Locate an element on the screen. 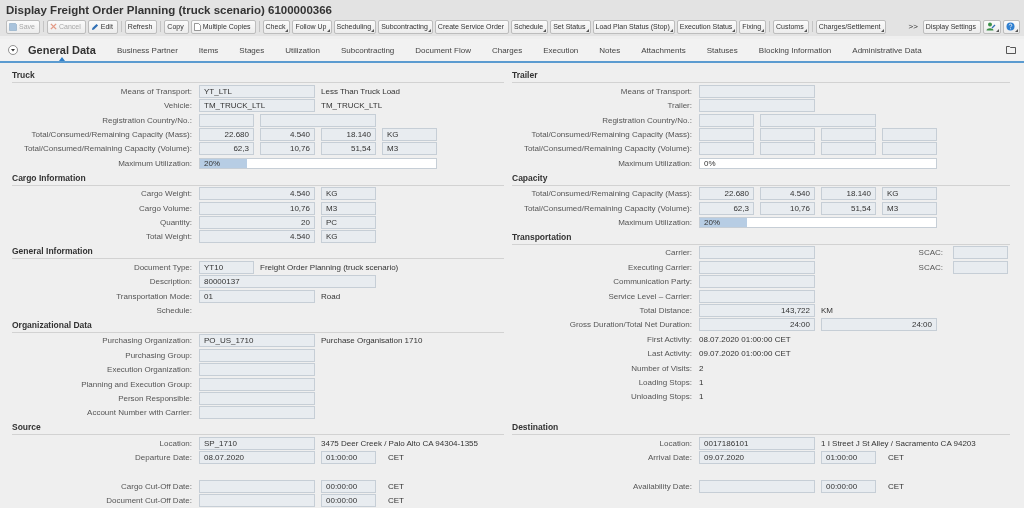  input-field: 143,722 is located at coordinates (757, 310).